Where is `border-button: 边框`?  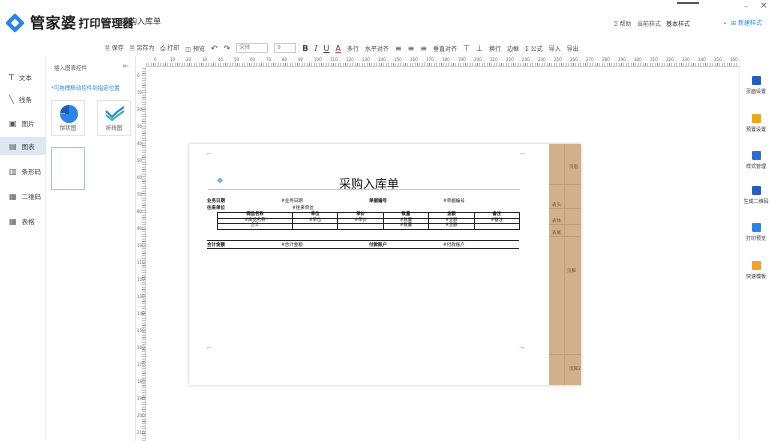
border-button: 边框 is located at coordinates (513, 48).